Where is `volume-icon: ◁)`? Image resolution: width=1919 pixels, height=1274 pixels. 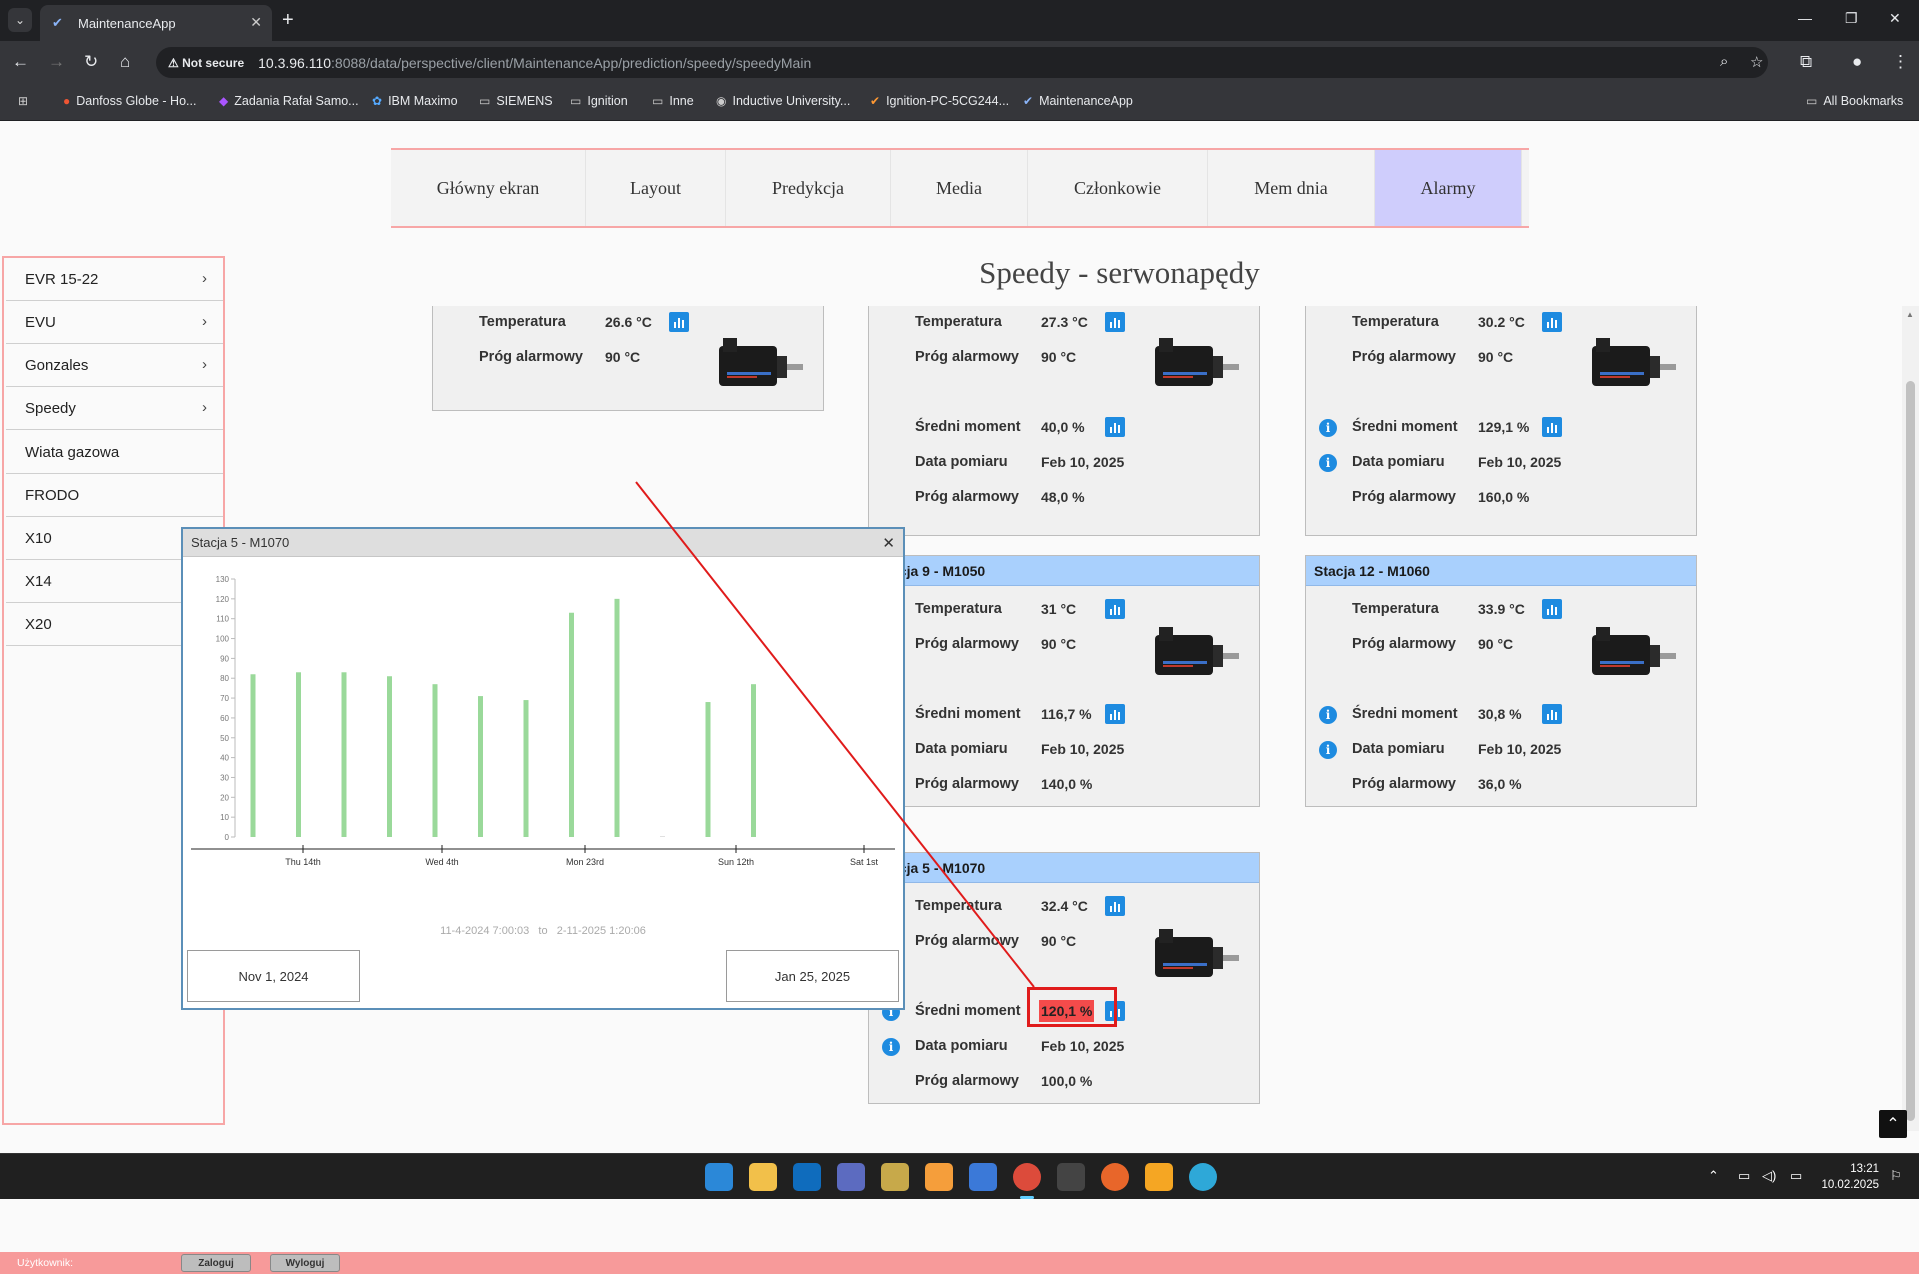 volume-icon: ◁) is located at coordinates (1769, 1176).